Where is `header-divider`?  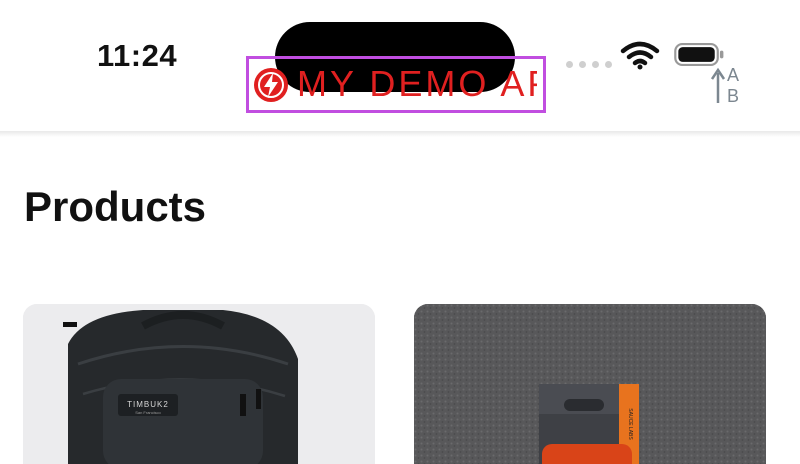 header-divider is located at coordinates (400, 134).